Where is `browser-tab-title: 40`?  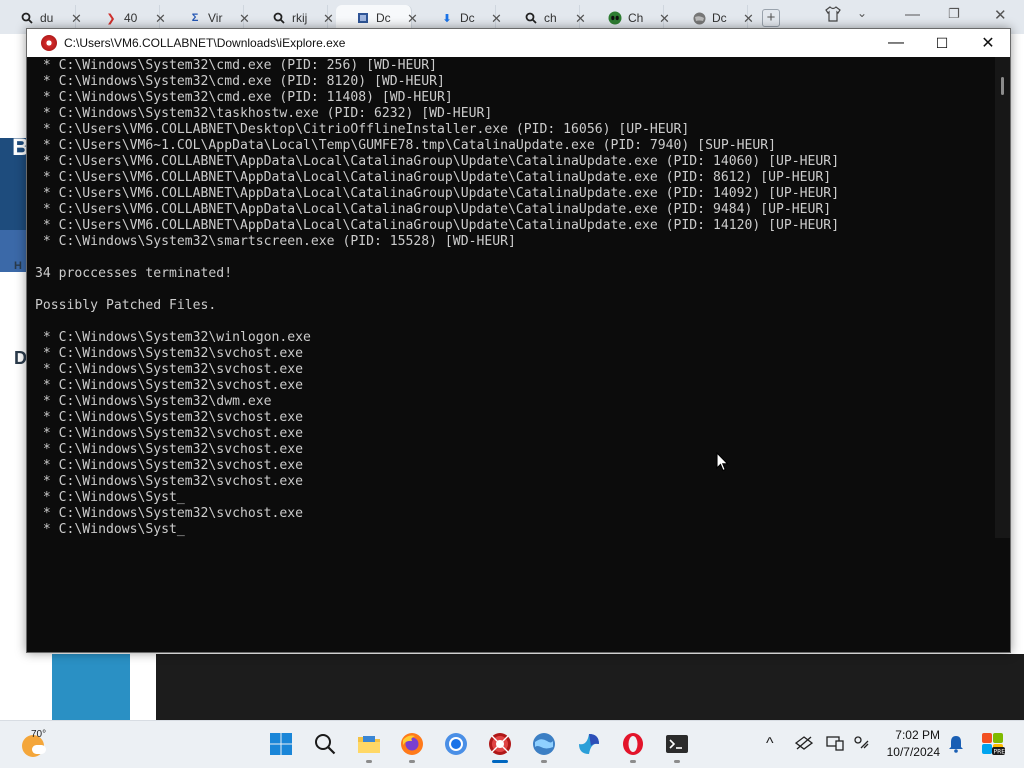
browser-tab-title: 40 is located at coordinates (131, 18).